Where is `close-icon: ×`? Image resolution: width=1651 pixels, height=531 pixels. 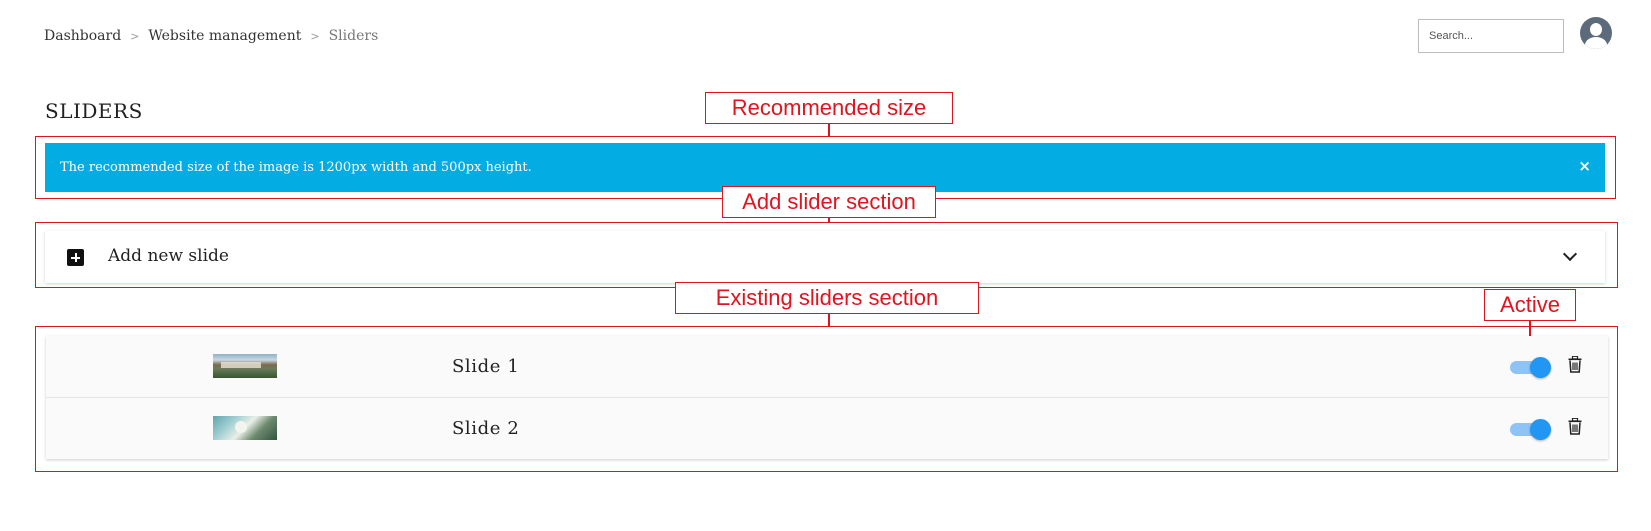
close-icon: × is located at coordinates (1584, 166).